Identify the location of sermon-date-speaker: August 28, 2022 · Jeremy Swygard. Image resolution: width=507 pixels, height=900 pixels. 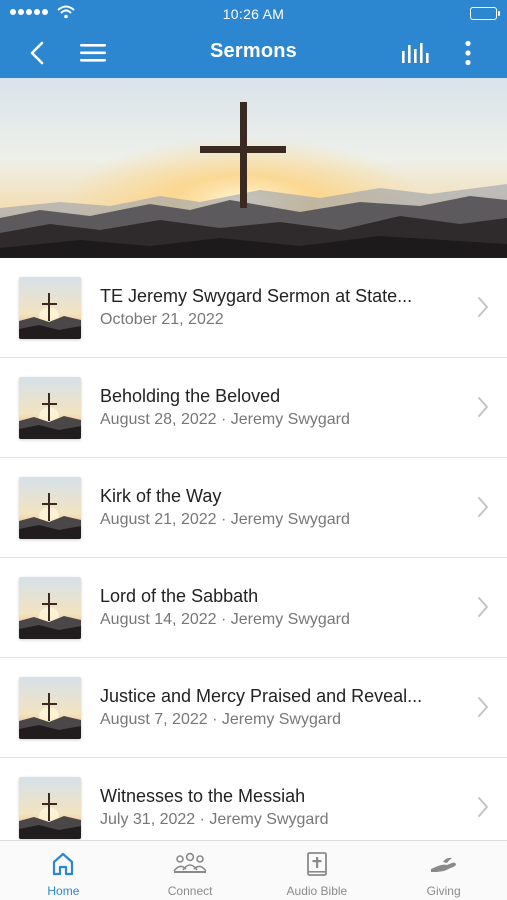
(225, 419).